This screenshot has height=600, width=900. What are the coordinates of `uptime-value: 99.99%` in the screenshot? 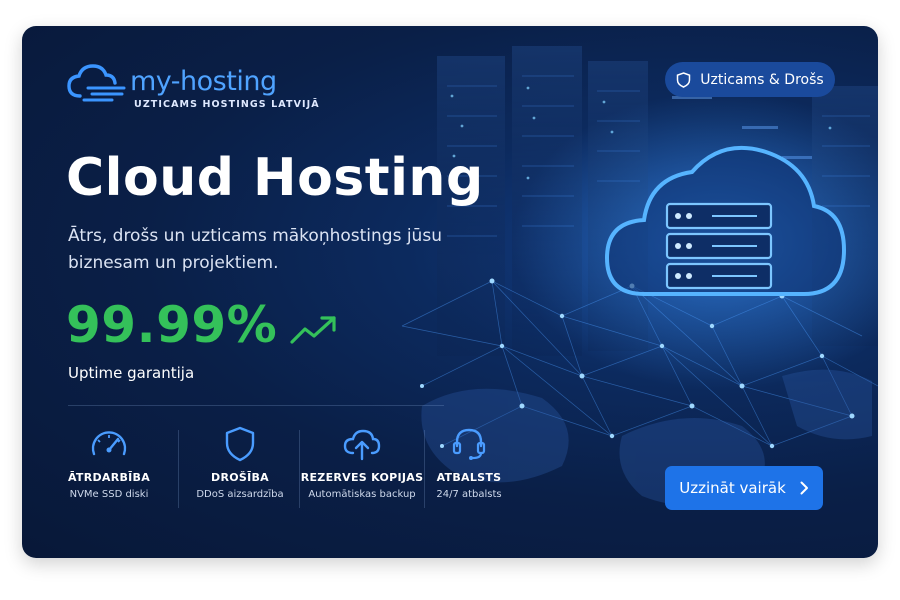 It's located at (172, 325).